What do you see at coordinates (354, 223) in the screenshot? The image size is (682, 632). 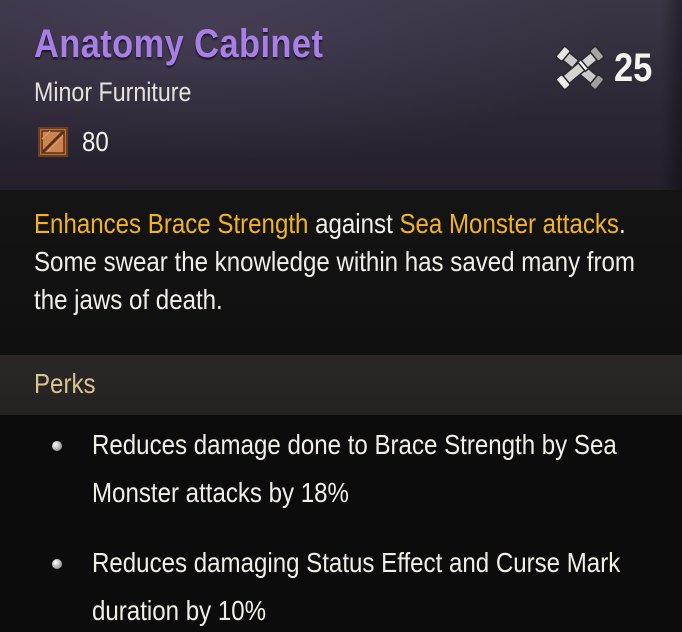 I see `description-against: against` at bounding box center [354, 223].